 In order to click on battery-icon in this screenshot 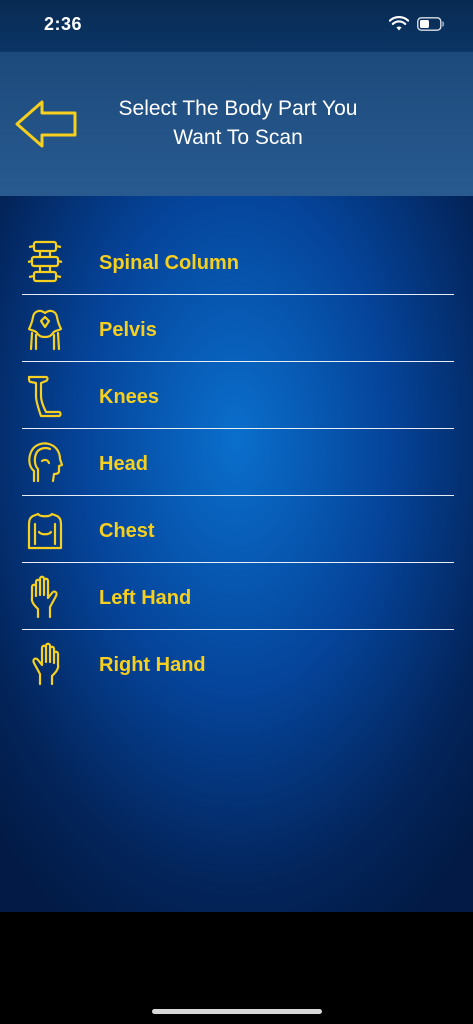, I will do `click(431, 24)`.